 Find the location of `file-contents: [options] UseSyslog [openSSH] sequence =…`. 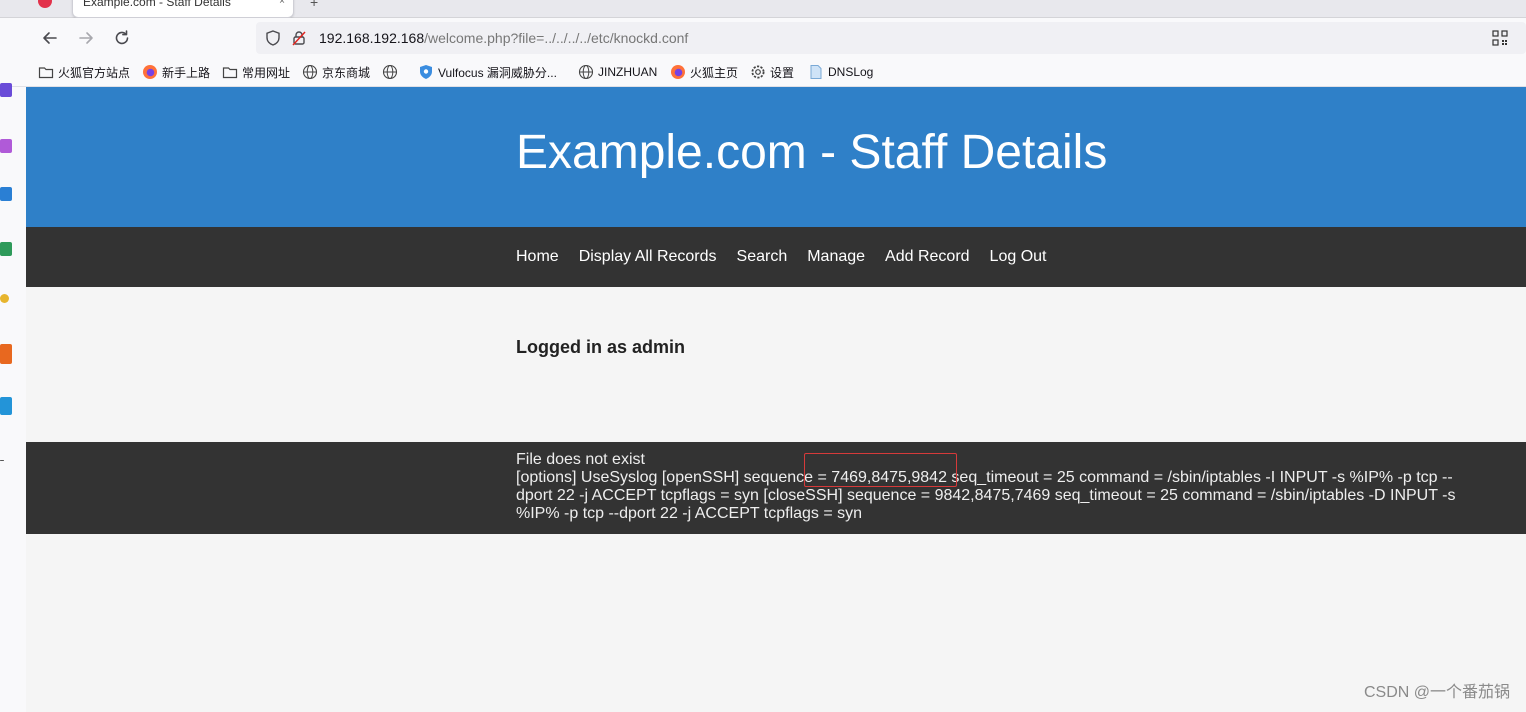

file-contents: [options] UseSyslog [openSSH] sequence =… is located at coordinates (986, 495).